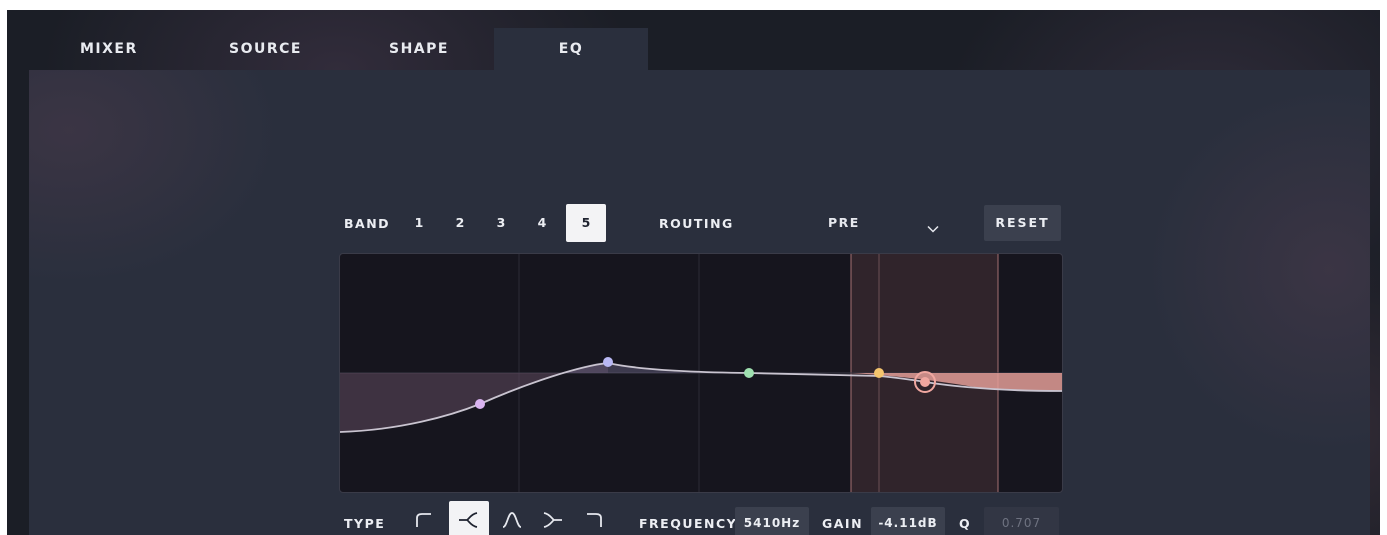 The image size is (1387, 535). What do you see at coordinates (908, 521) in the screenshot?
I see `gain-input: -4.11dB` at bounding box center [908, 521].